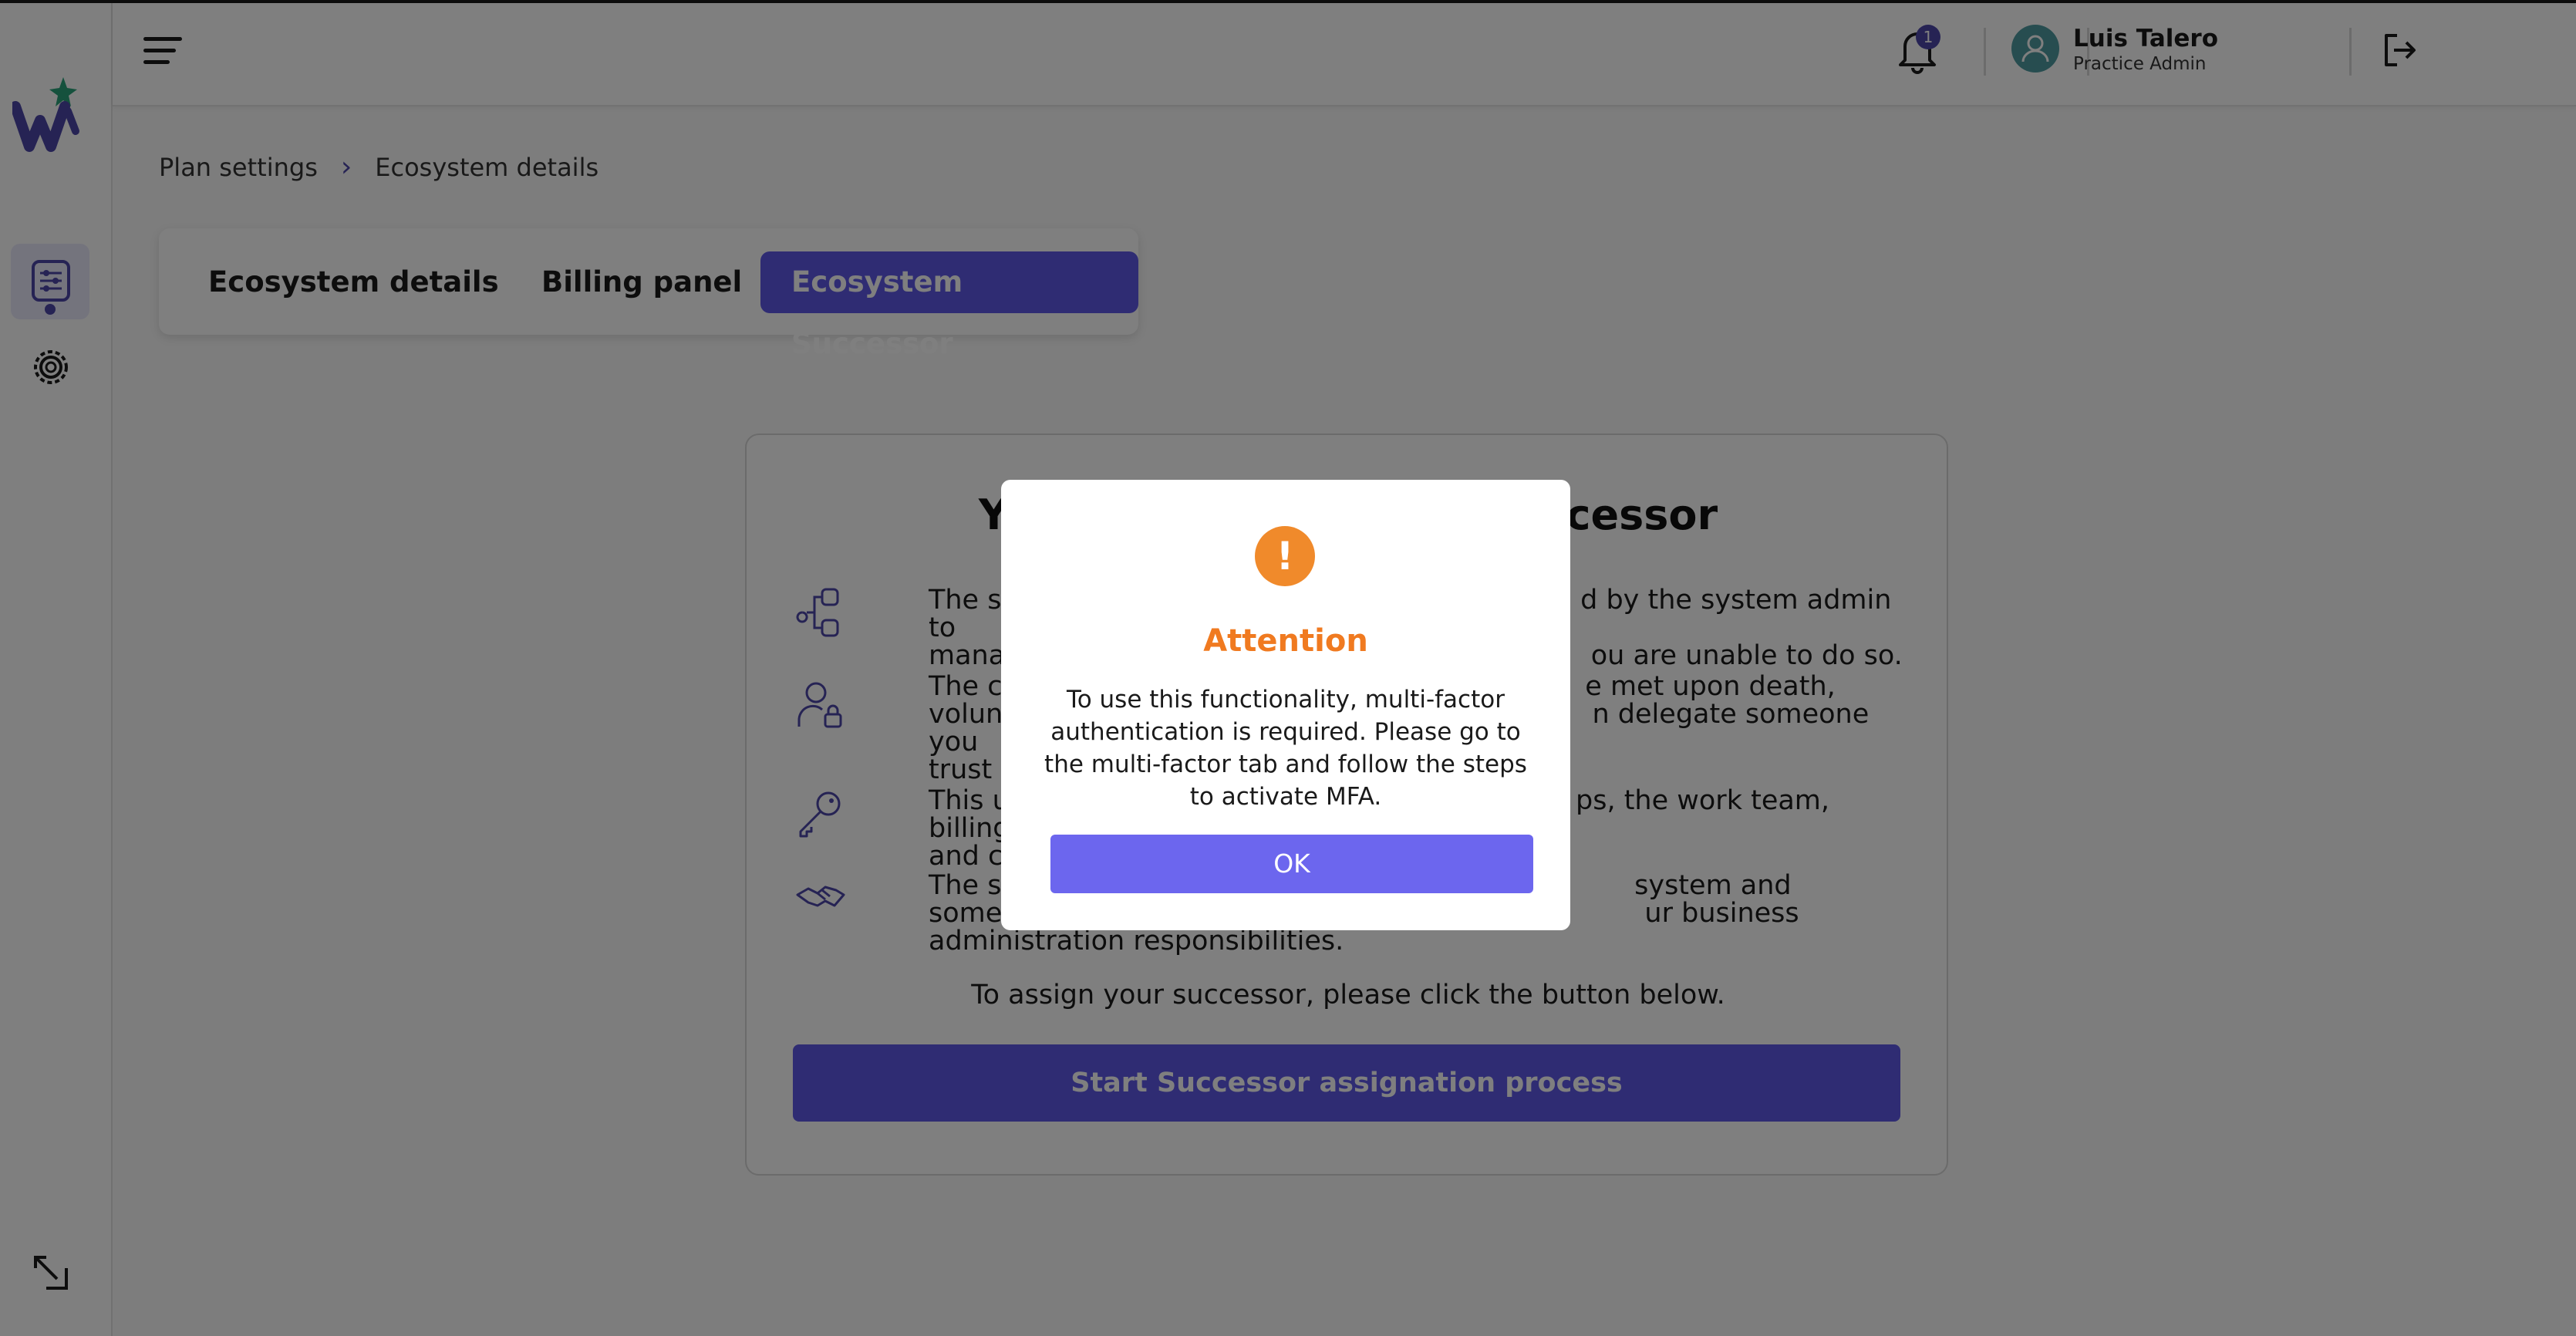 Image resolution: width=2576 pixels, height=1336 pixels. Describe the element at coordinates (1285, 556) in the screenshot. I see `warning-icon: !` at that location.